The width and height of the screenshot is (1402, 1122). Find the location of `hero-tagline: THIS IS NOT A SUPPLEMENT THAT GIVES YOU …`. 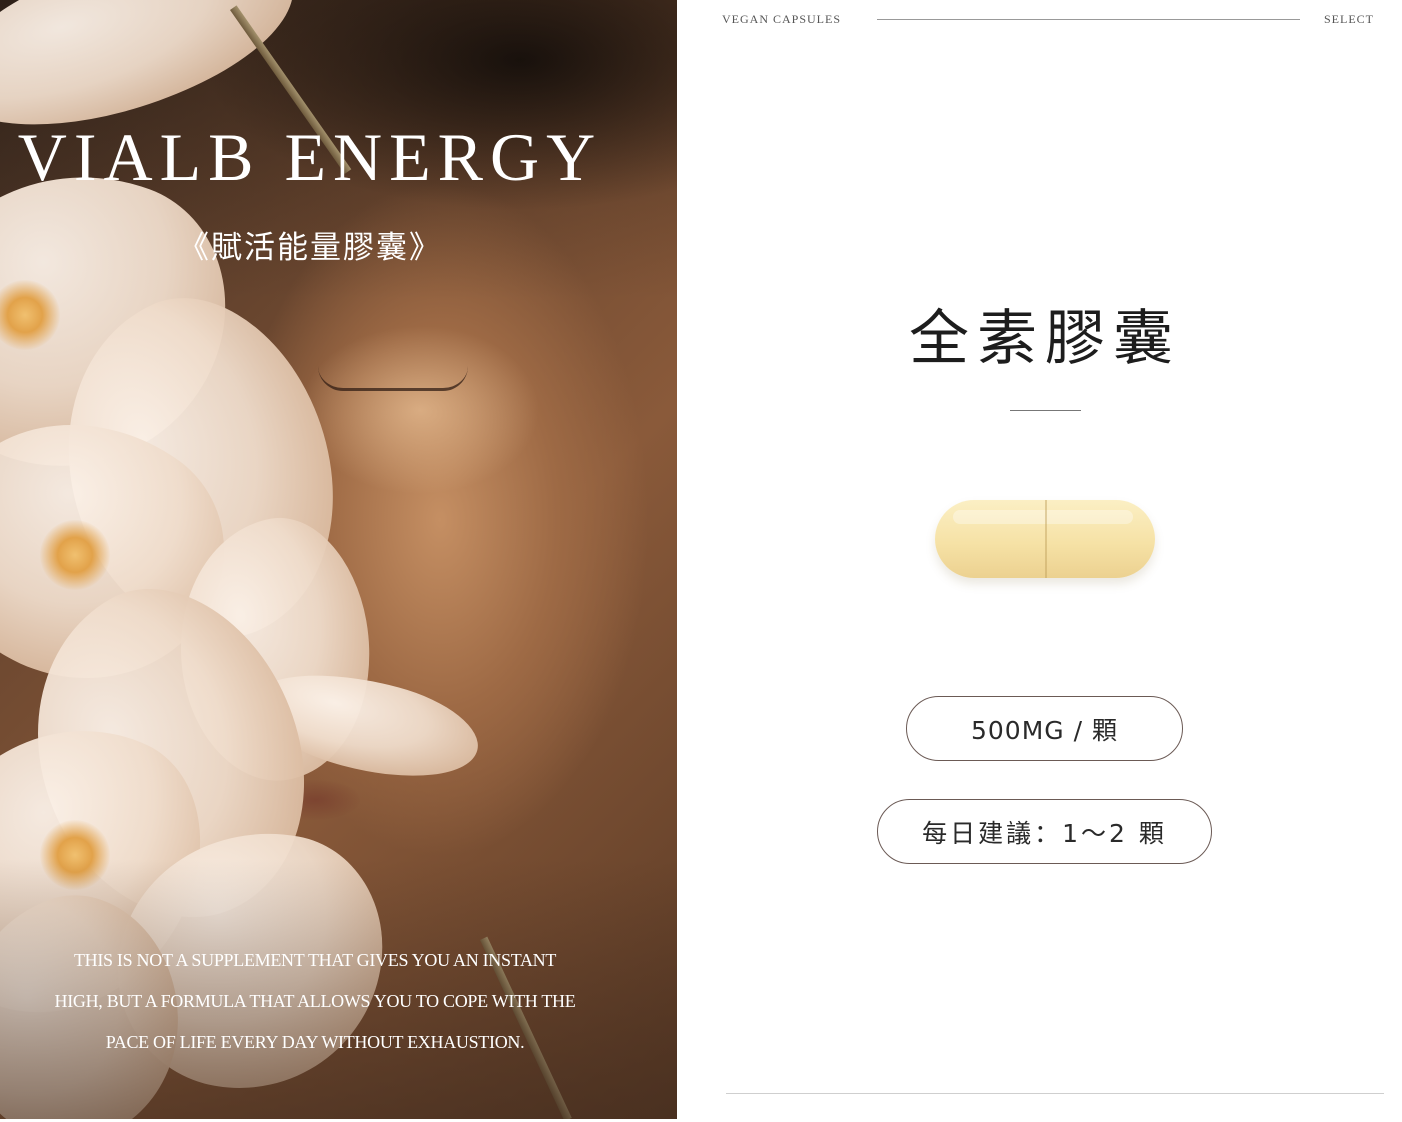

hero-tagline: THIS IS NOT A SUPPLEMENT THAT GIVES YOU … is located at coordinates (315, 1001).